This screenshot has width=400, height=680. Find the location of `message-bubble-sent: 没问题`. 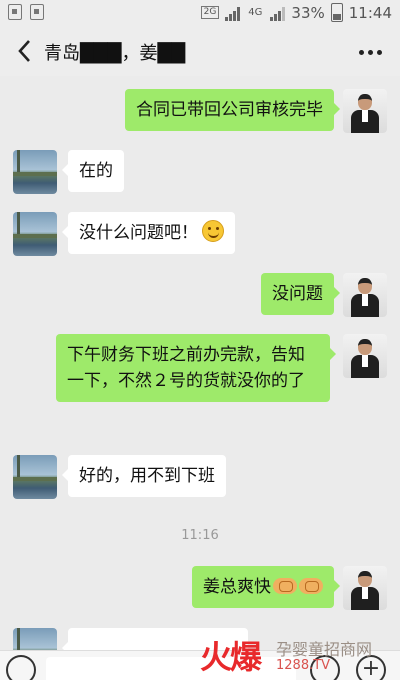

message-bubble-sent: 没问题 is located at coordinates (300, 294).